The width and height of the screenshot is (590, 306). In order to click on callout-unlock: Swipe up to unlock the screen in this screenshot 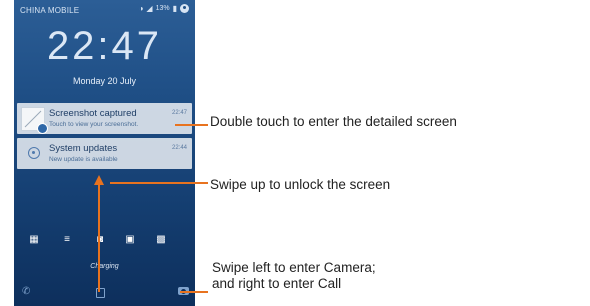, I will do `click(300, 184)`.